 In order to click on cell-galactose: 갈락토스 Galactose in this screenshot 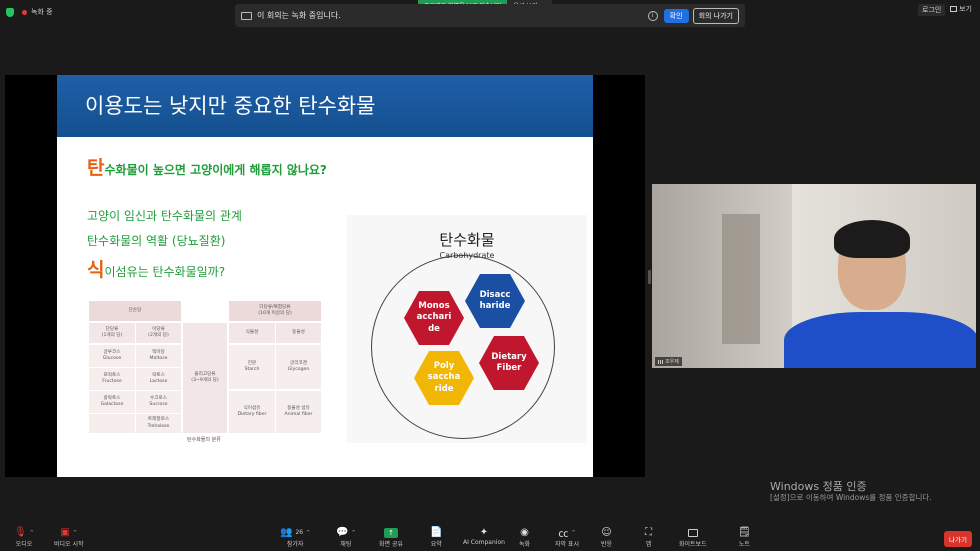, I will do `click(112, 402)`.